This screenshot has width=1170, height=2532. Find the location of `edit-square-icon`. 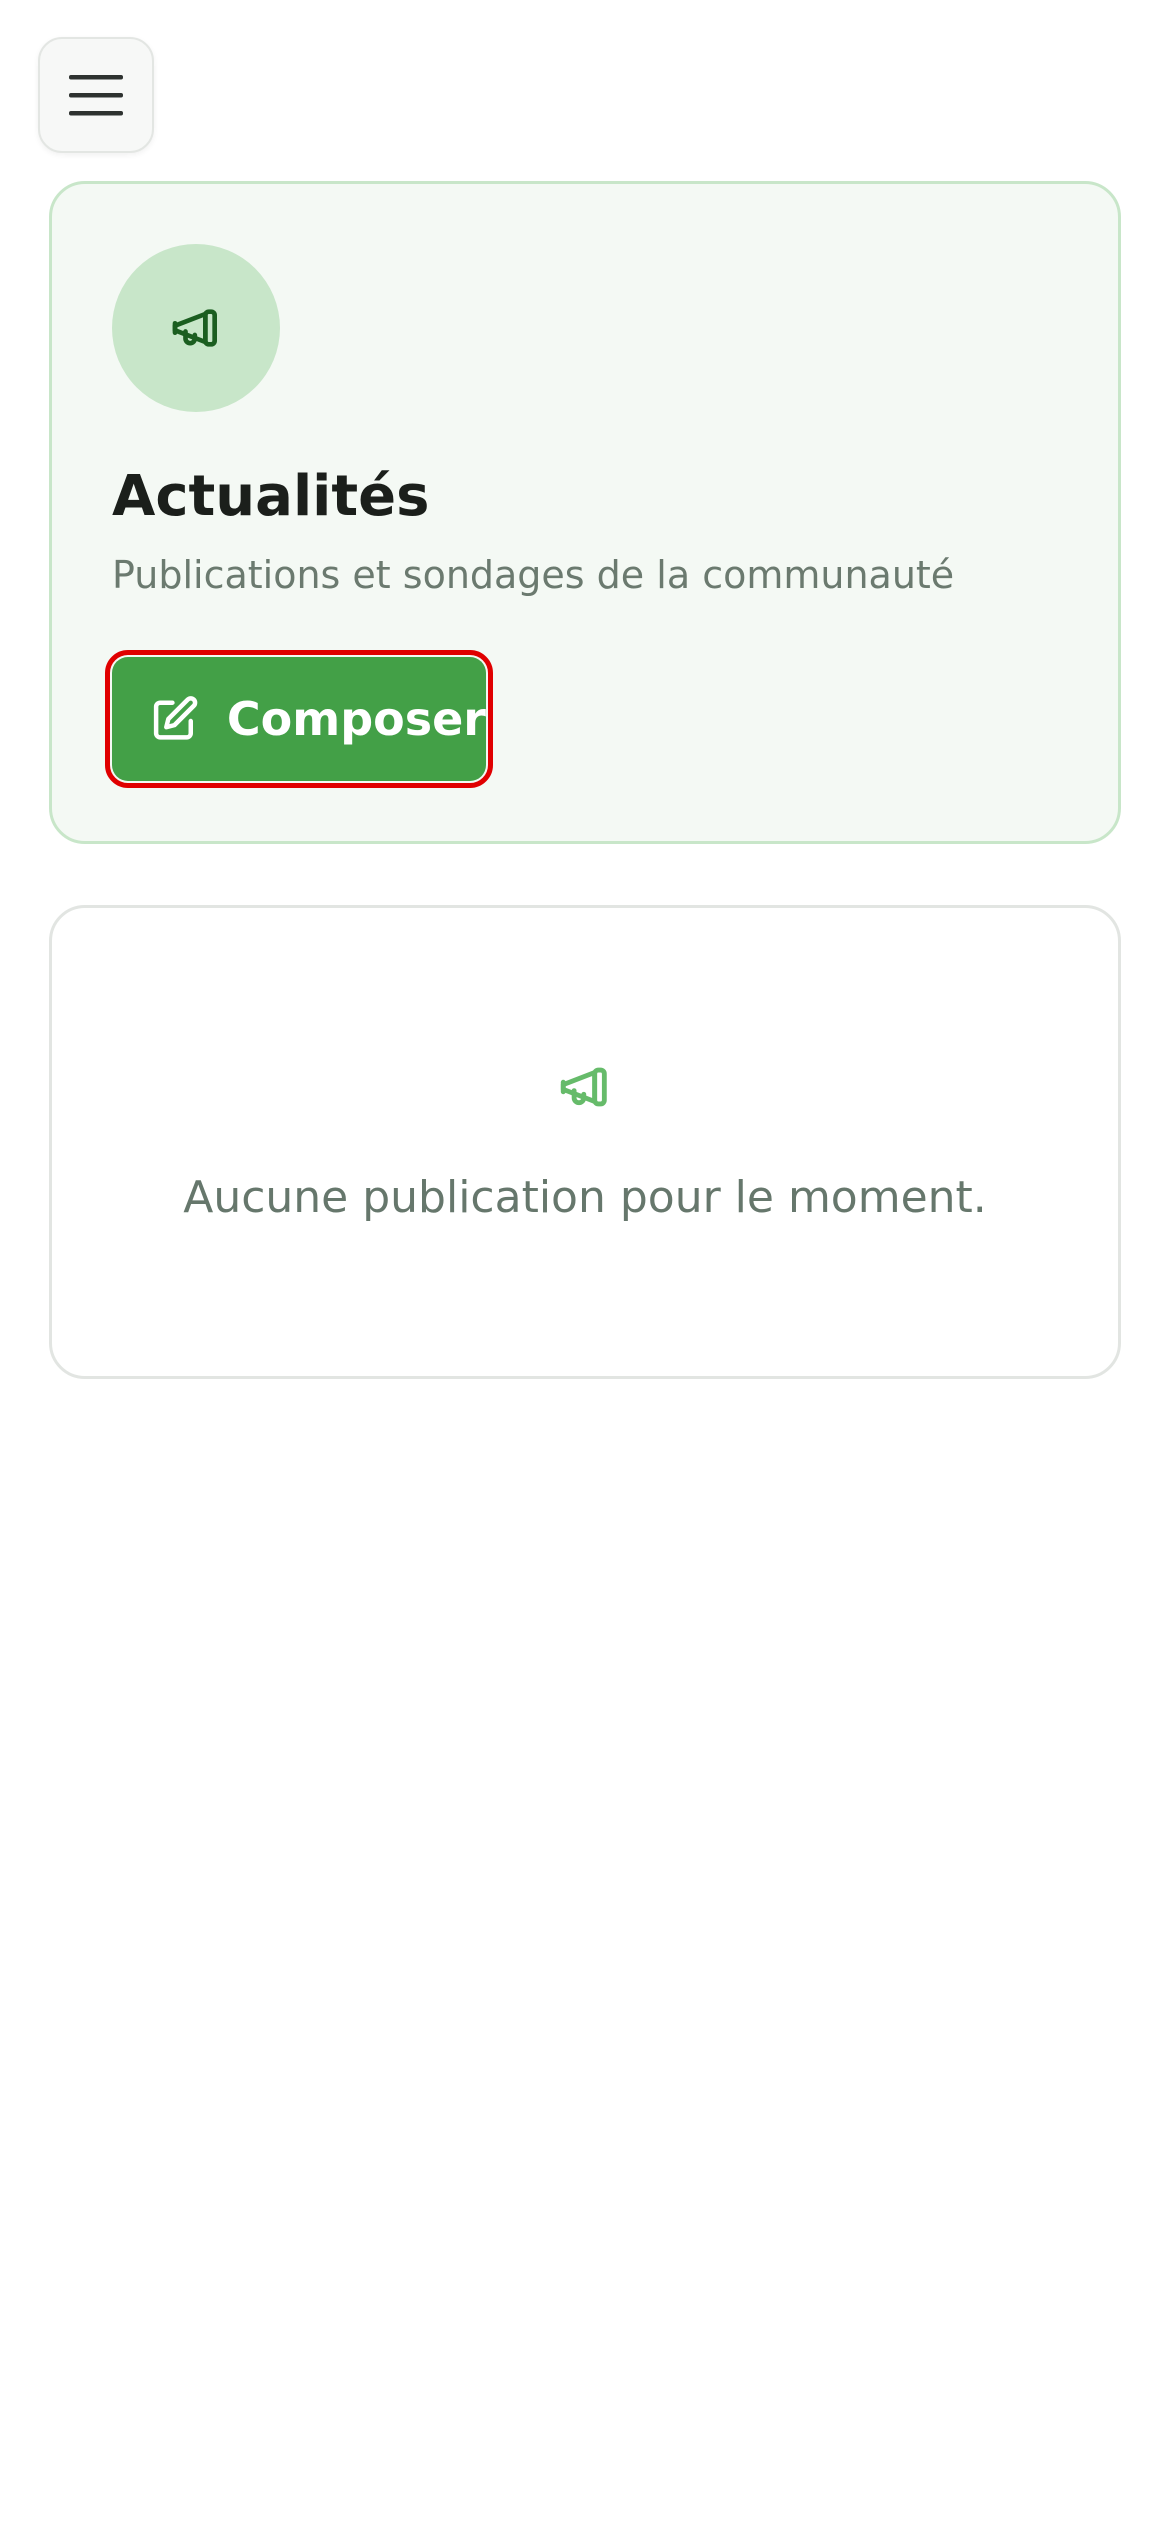

edit-square-icon is located at coordinates (175, 718).